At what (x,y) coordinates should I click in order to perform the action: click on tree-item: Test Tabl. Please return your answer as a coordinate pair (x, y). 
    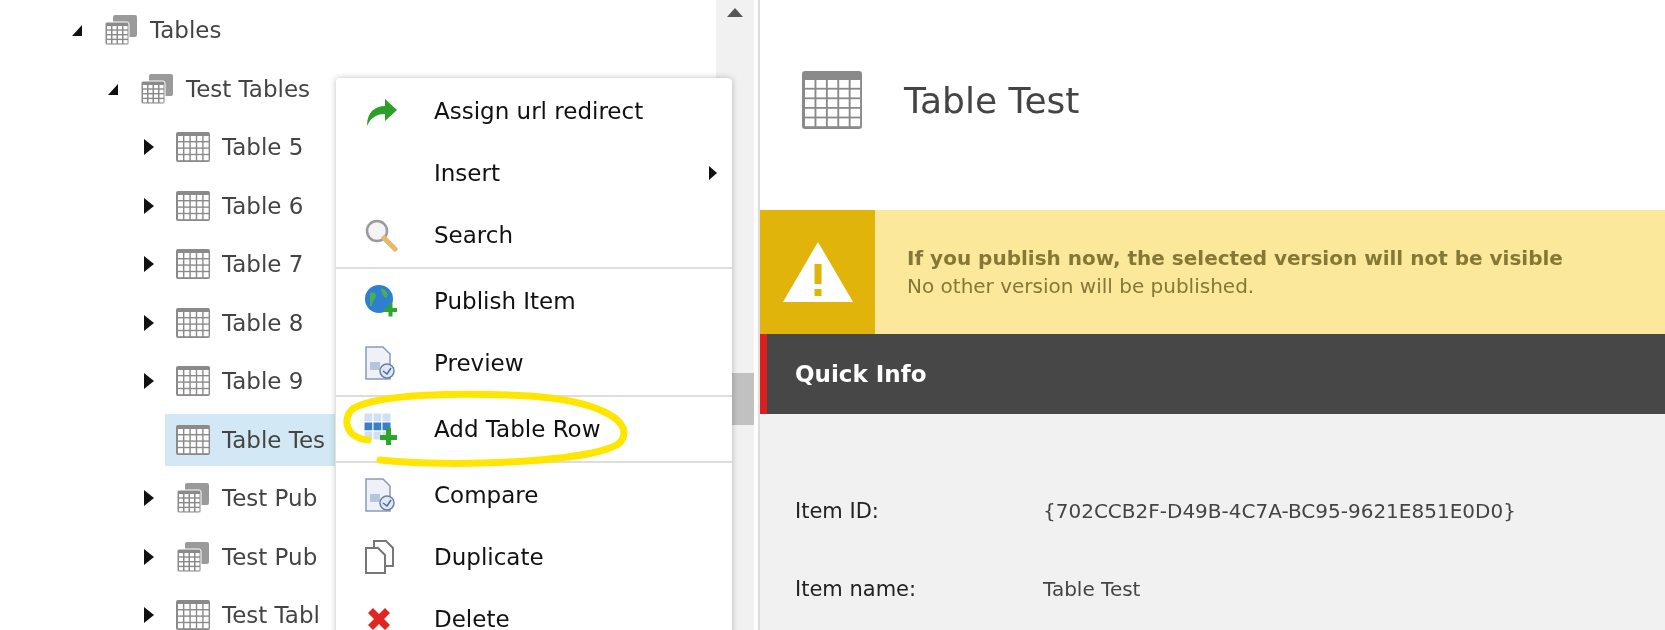
    Looking at the image, I should click on (247, 609).